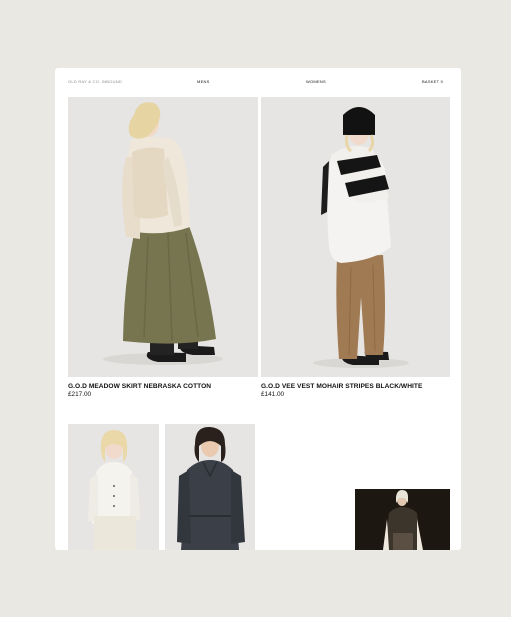 Image resolution: width=511 pixels, height=617 pixels. I want to click on product-price: £217.00, so click(80, 394).